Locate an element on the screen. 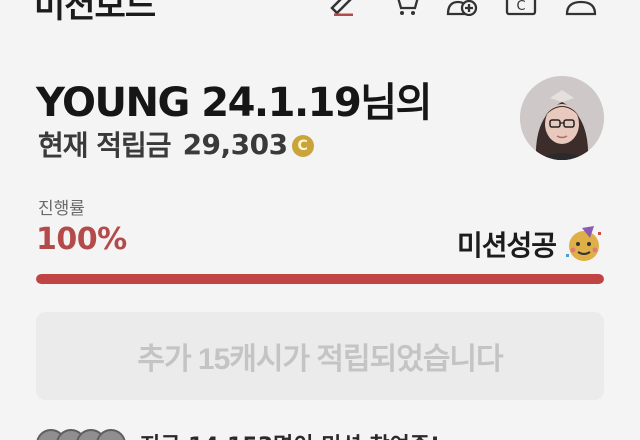 The image size is (640, 440). balance-row: 현재 적립금 29,303 C is located at coordinates (176, 144).